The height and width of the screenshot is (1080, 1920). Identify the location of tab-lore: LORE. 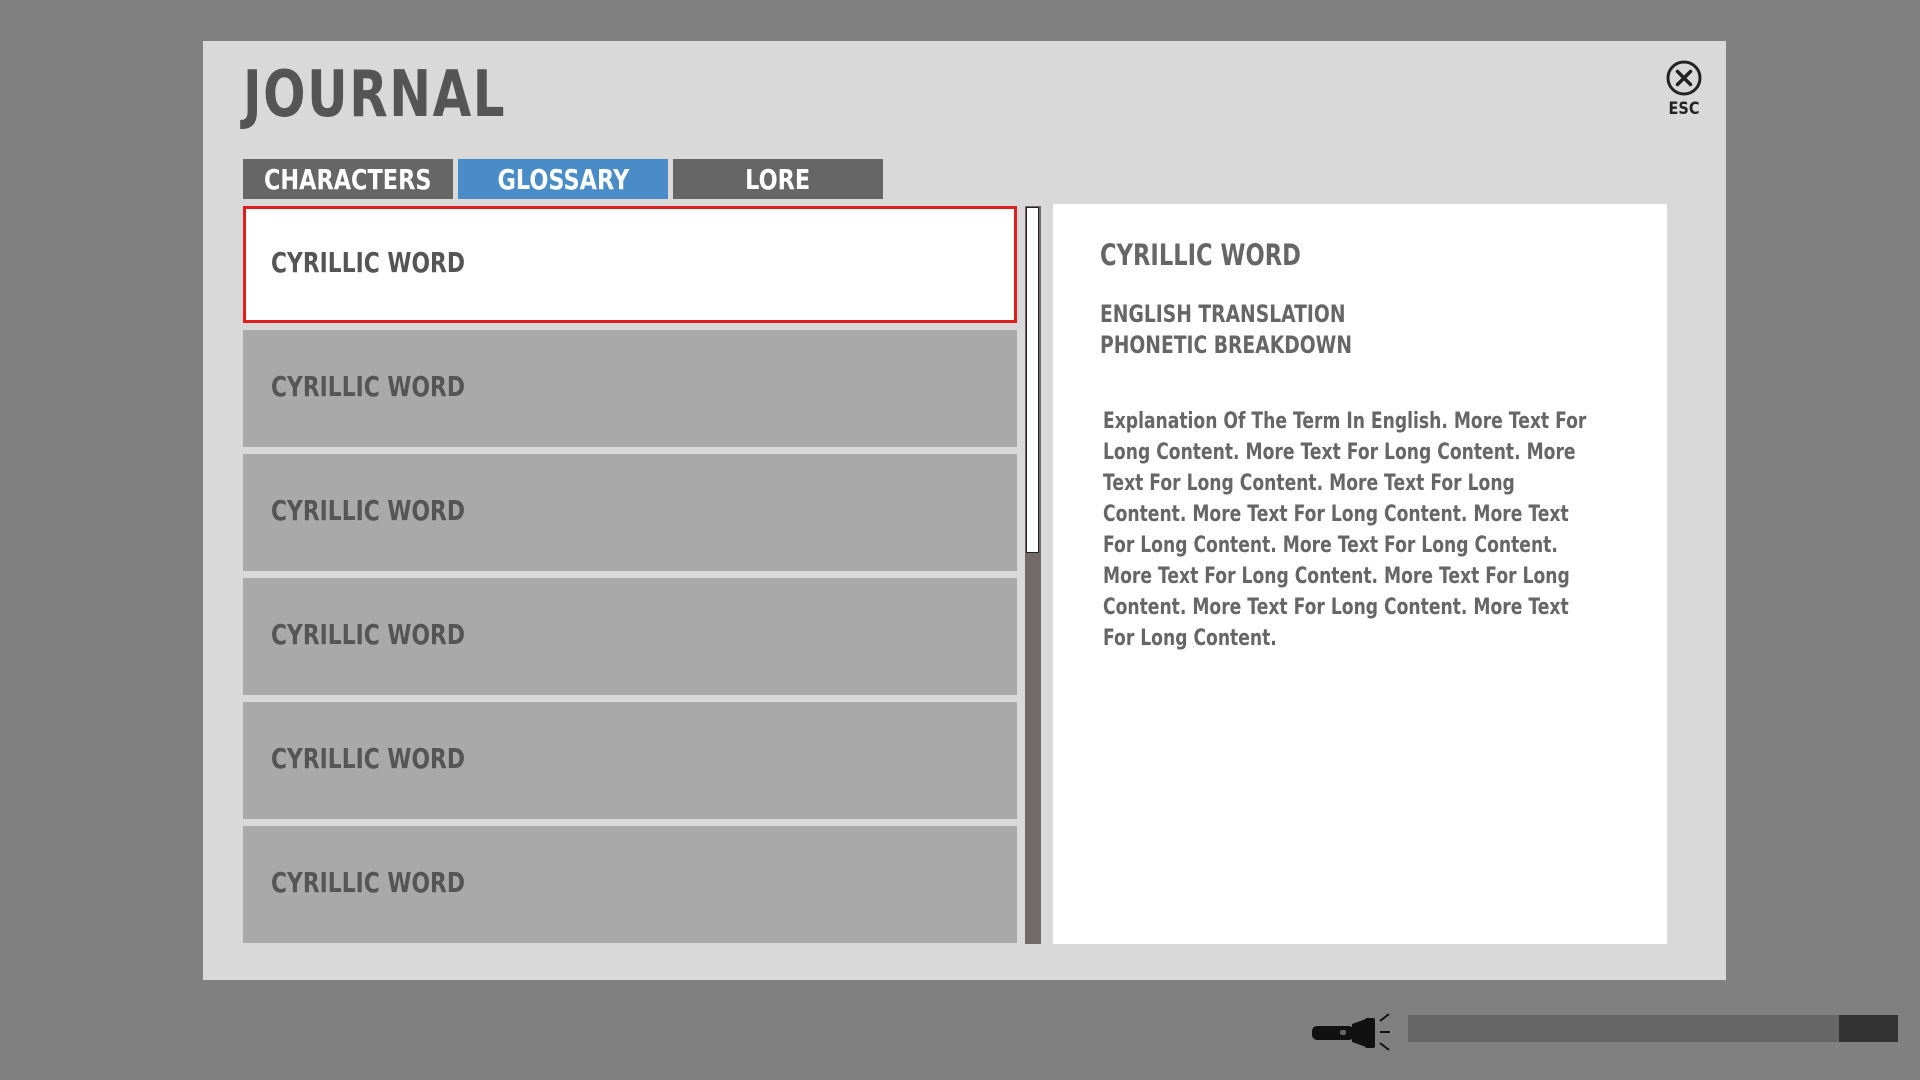
(778, 179).